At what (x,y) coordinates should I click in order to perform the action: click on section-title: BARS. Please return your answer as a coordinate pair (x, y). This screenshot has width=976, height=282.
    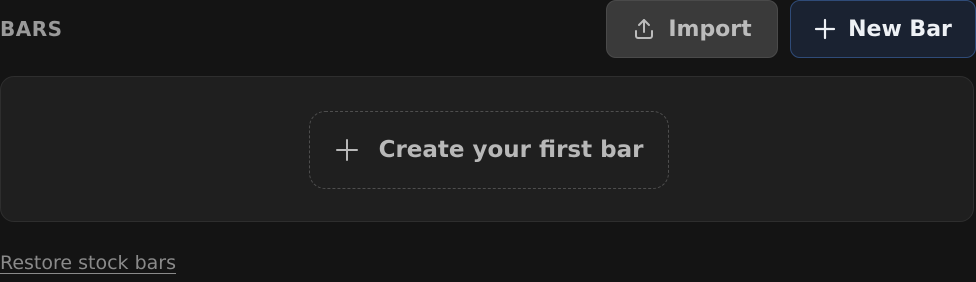
    Looking at the image, I should click on (31, 29).